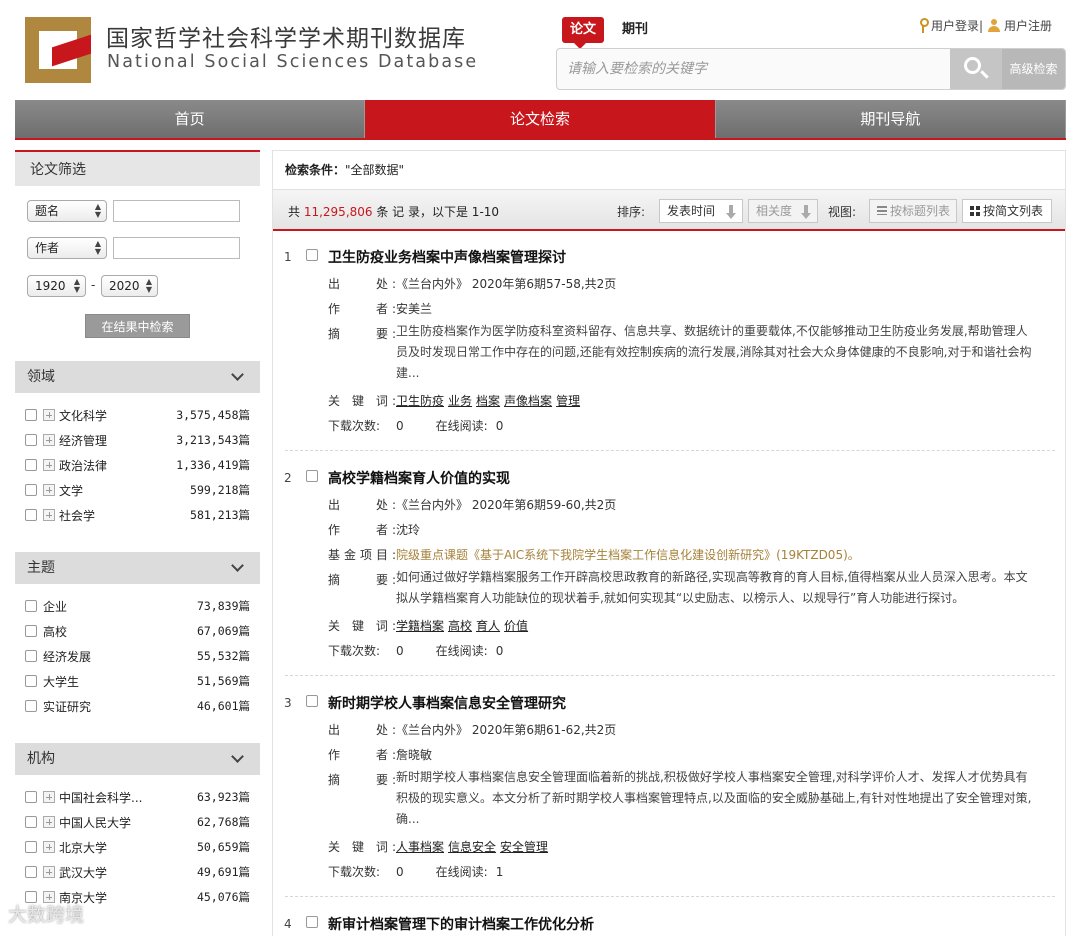 The width and height of the screenshot is (1080, 936). I want to click on author-filter-input, so click(176, 248).